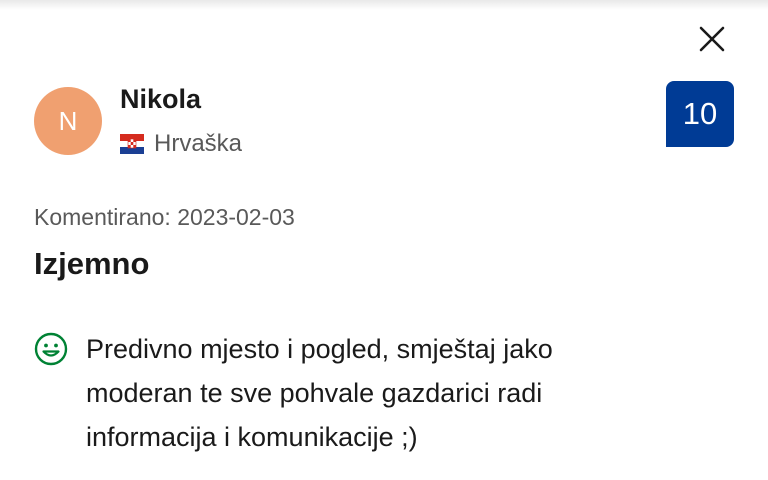 The image size is (768, 480). I want to click on reviewer-name: Nikola, so click(161, 99).